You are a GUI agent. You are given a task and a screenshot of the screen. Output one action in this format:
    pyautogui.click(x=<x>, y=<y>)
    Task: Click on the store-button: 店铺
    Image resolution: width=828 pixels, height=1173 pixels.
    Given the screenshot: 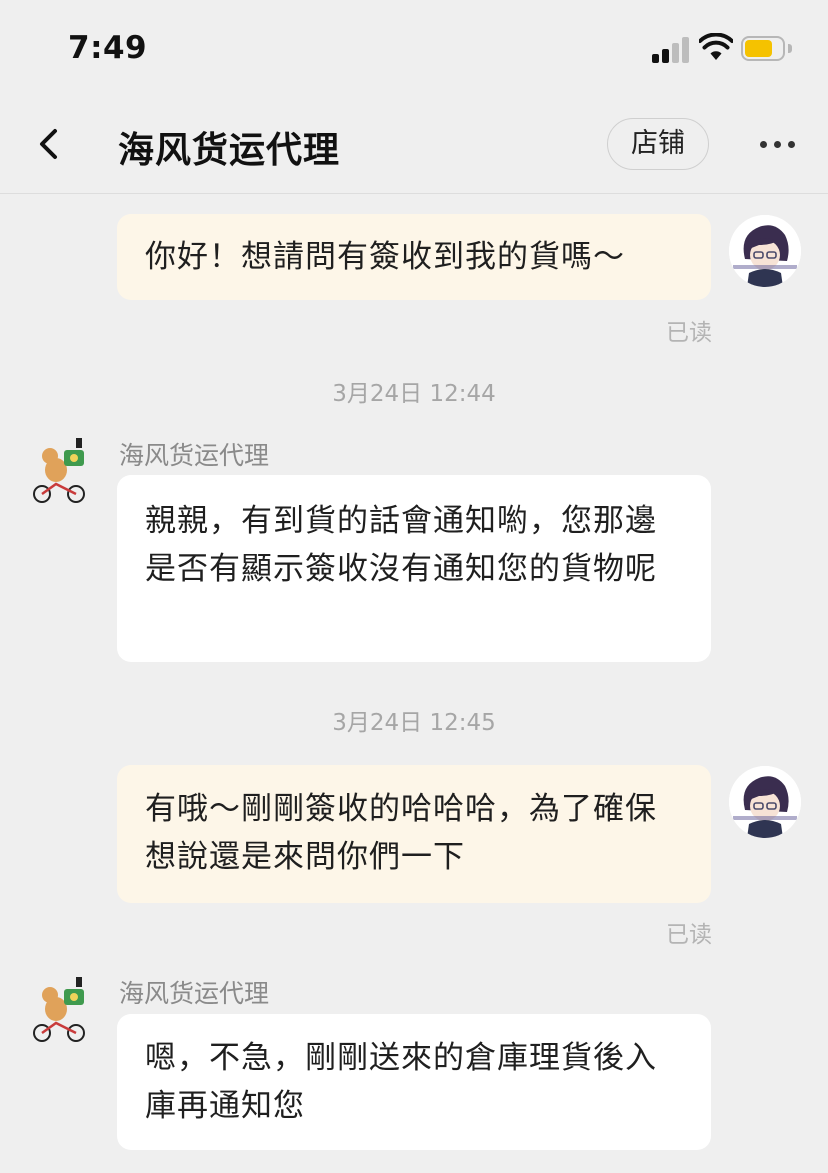 What is the action you would take?
    pyautogui.click(x=658, y=144)
    